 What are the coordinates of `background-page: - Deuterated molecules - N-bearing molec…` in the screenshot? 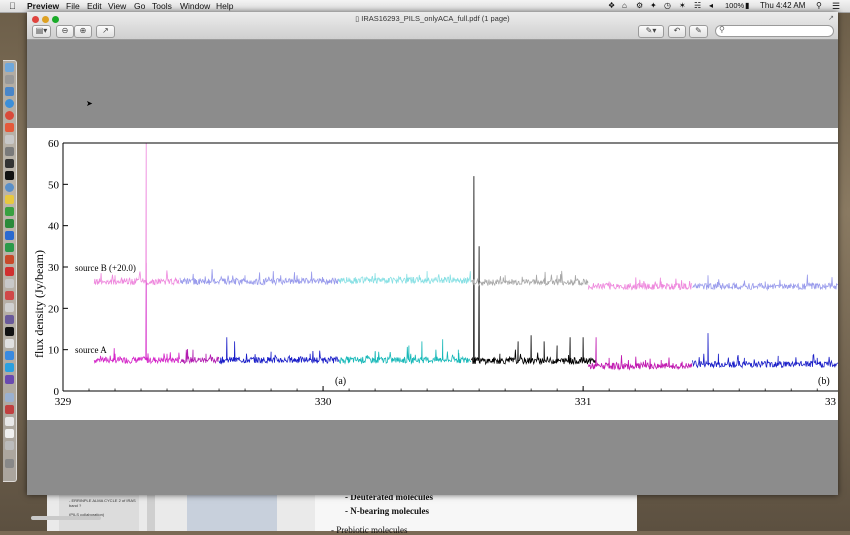 It's located at (476, 512).